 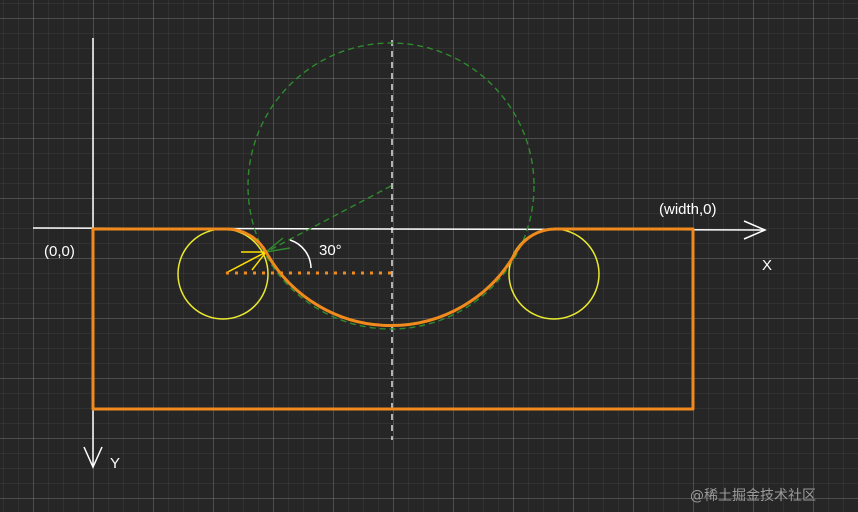 I want to click on angle-arc, so click(x=300, y=254).